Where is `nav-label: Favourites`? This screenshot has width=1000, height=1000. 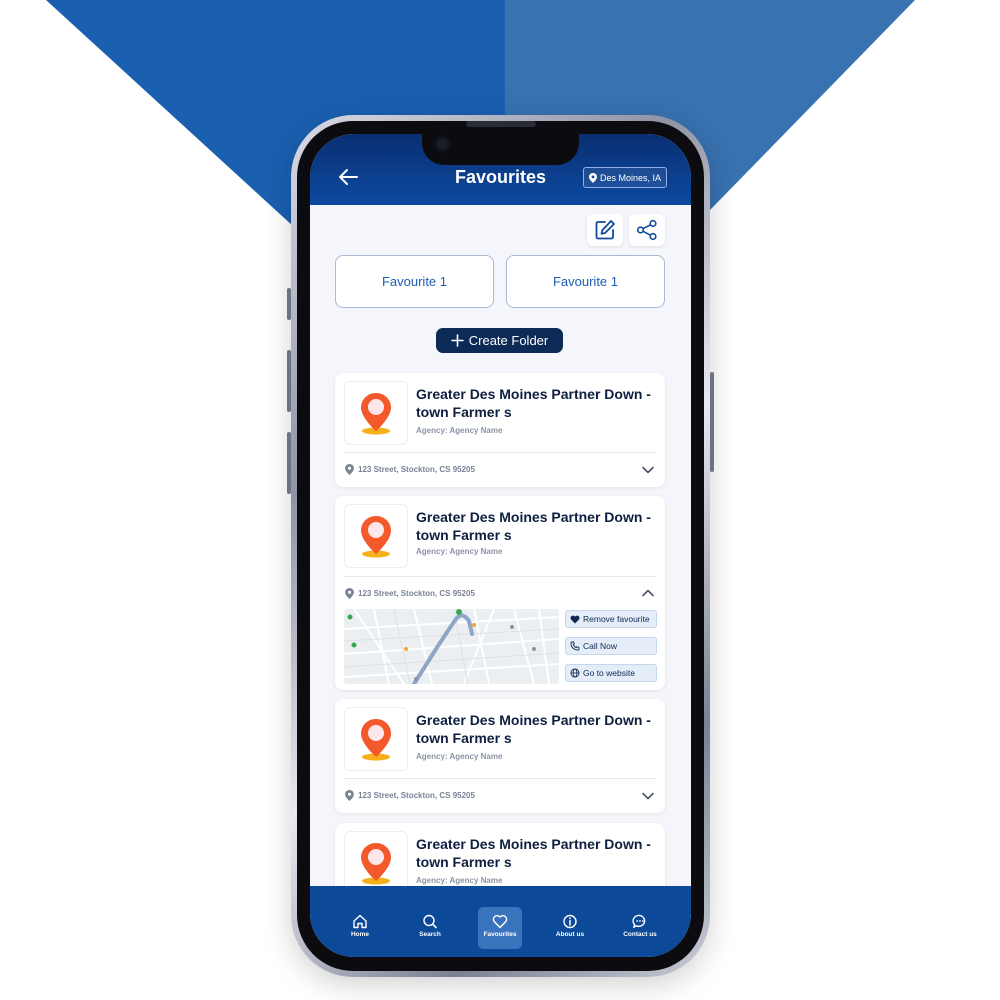 nav-label: Favourites is located at coordinates (500, 934).